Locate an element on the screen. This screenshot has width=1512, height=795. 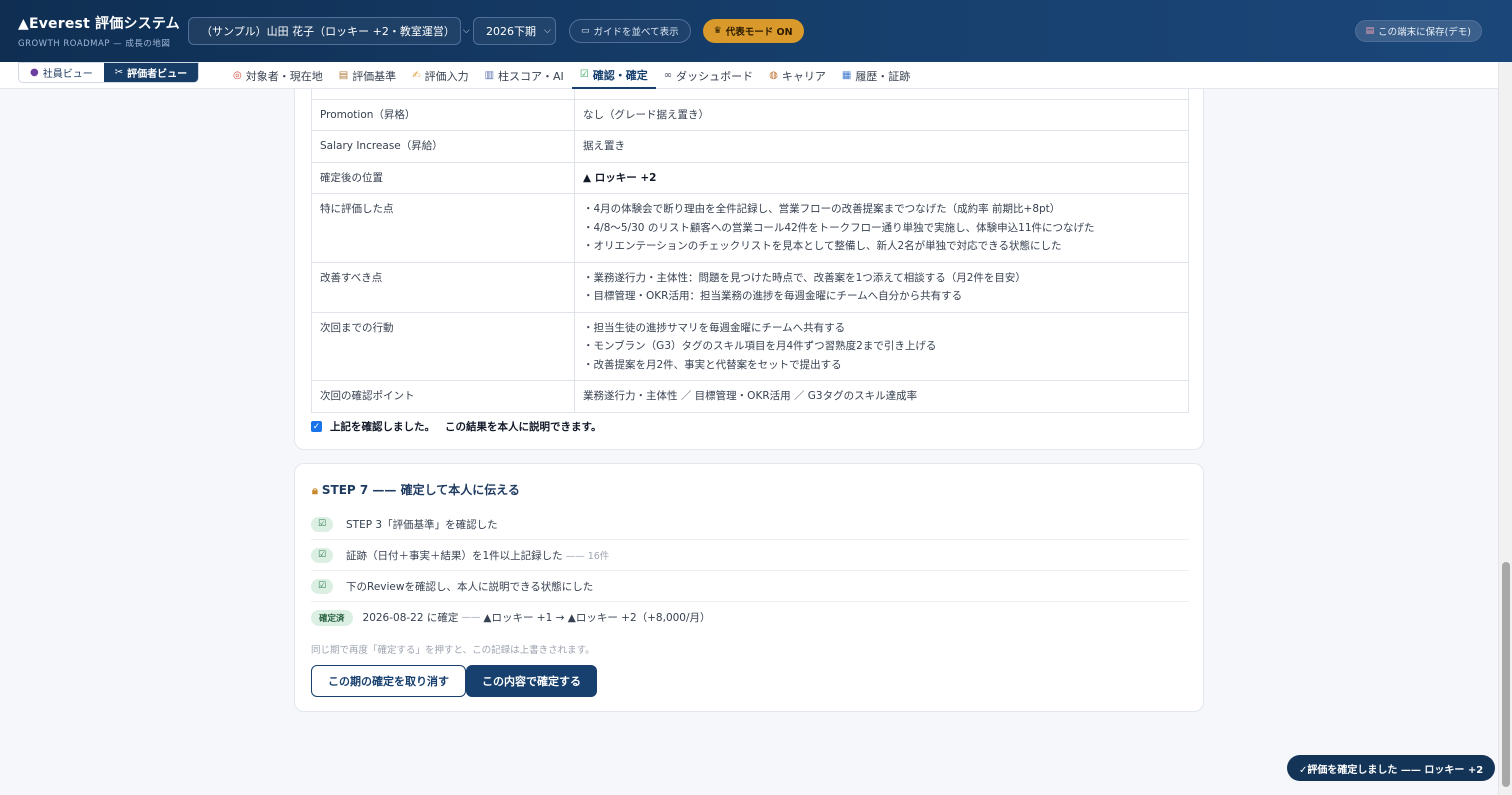
row-label: 次回までの行動 is located at coordinates (443, 346).